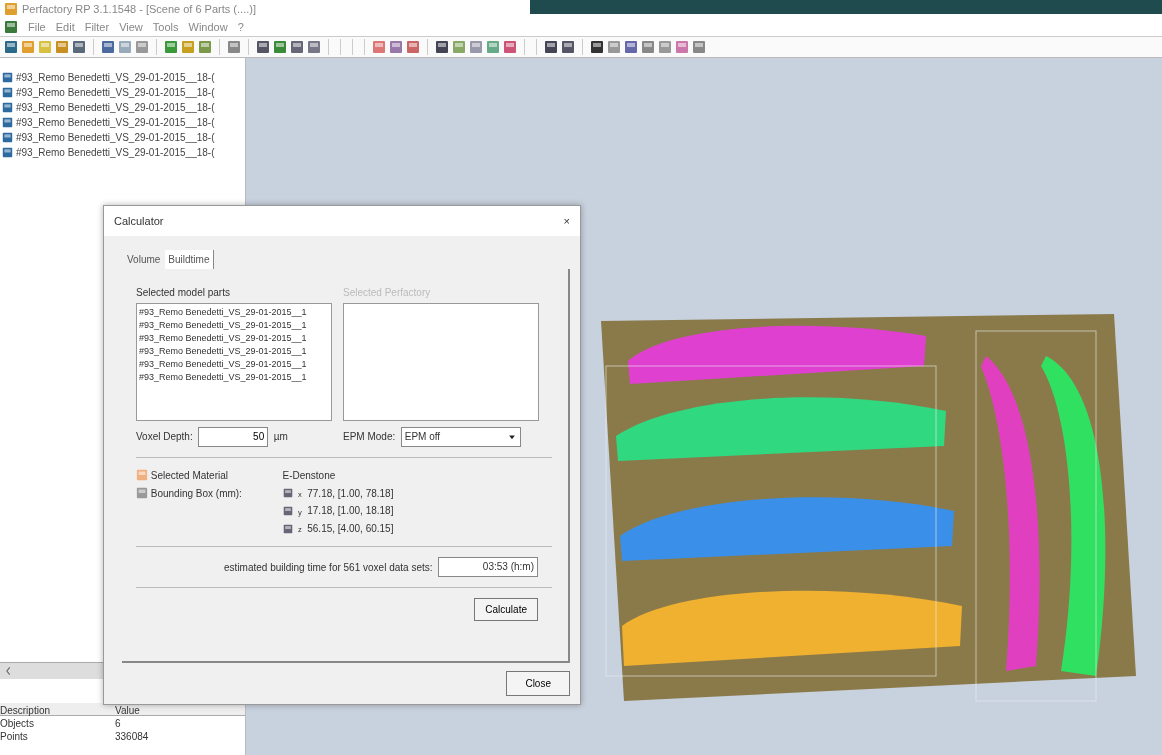 This screenshot has width=1162, height=755. I want to click on parts-list, so click(234, 361).